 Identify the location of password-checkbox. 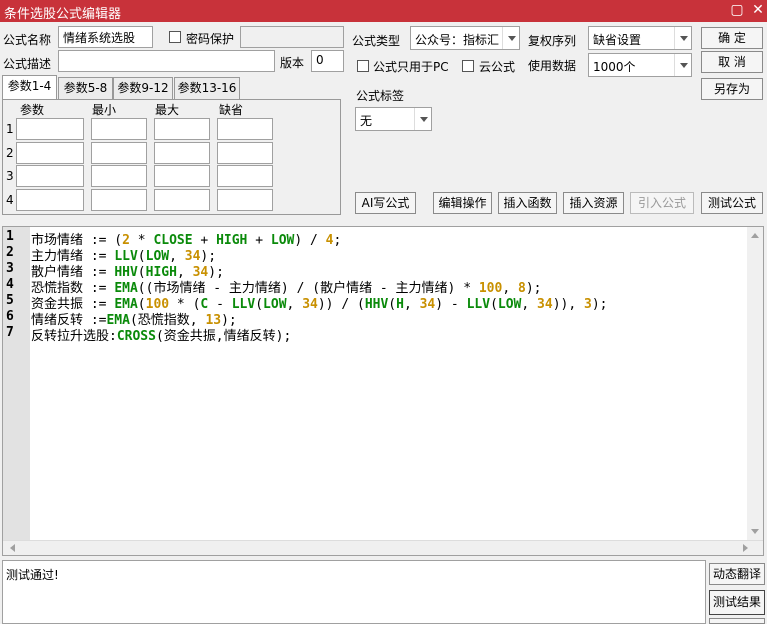
(175, 37).